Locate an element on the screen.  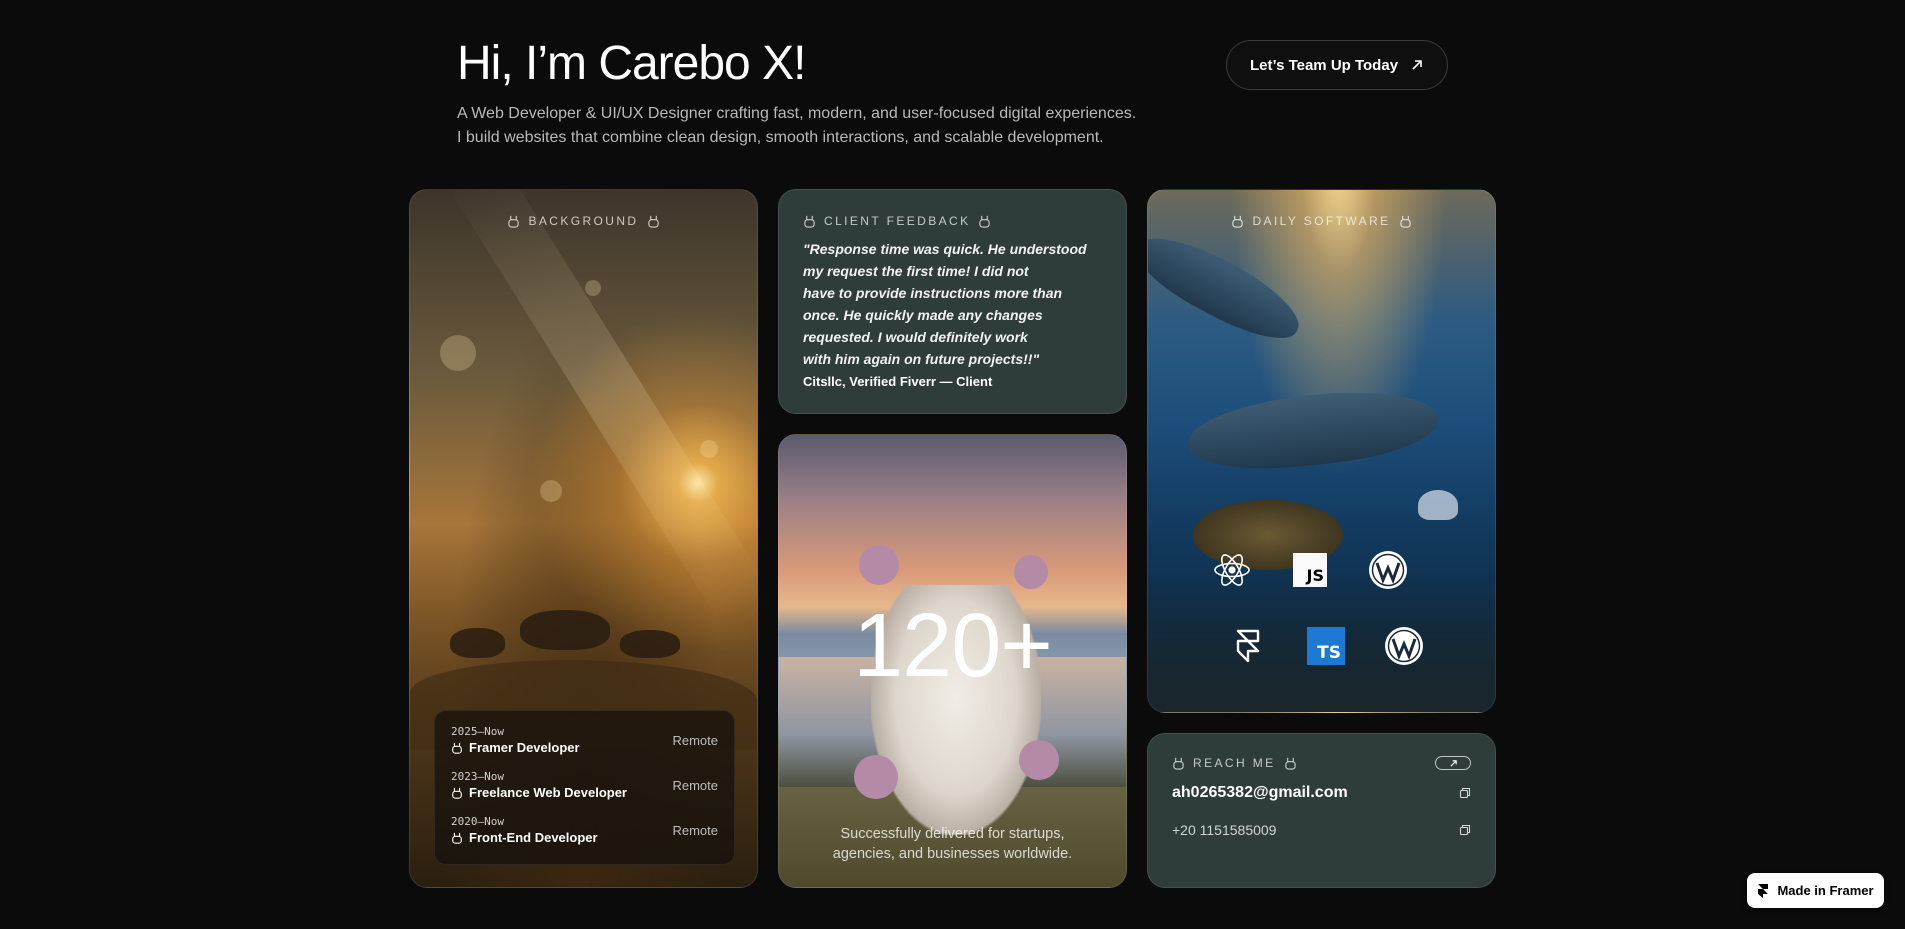
quote-line: once. He quickly made any changes is located at coordinates (923, 315).